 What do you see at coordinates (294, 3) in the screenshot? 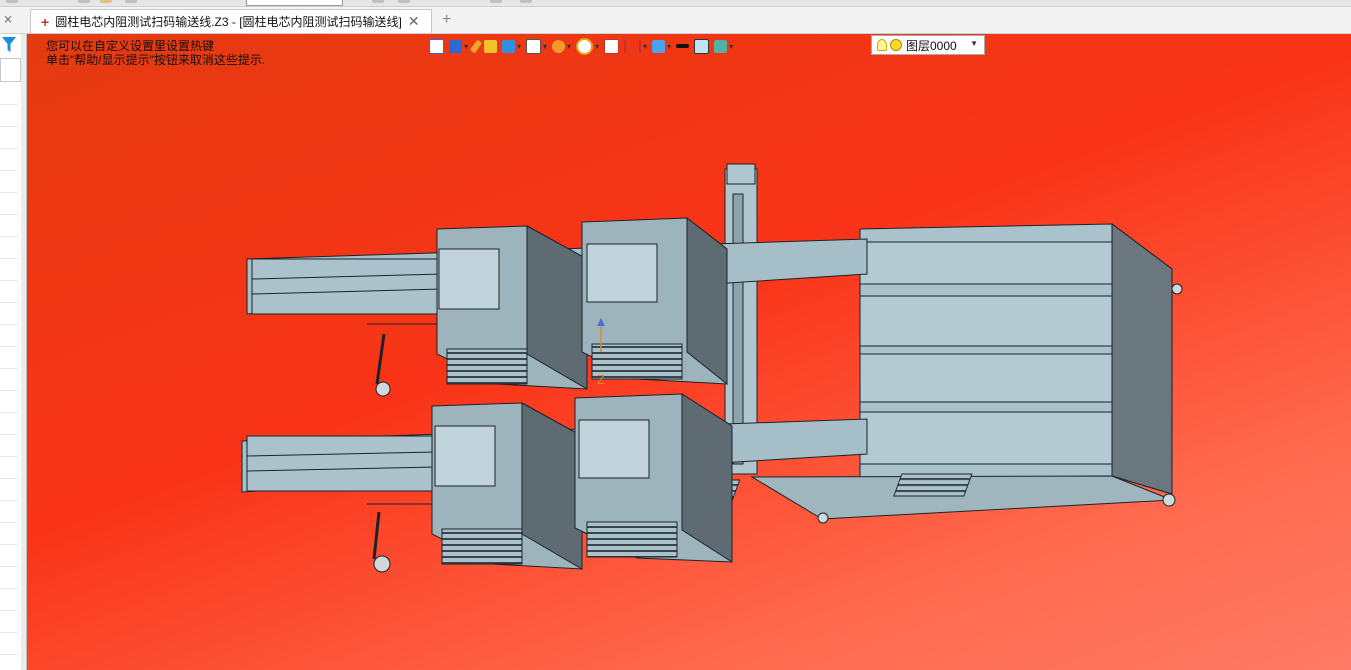
I see `filter-combo` at bounding box center [294, 3].